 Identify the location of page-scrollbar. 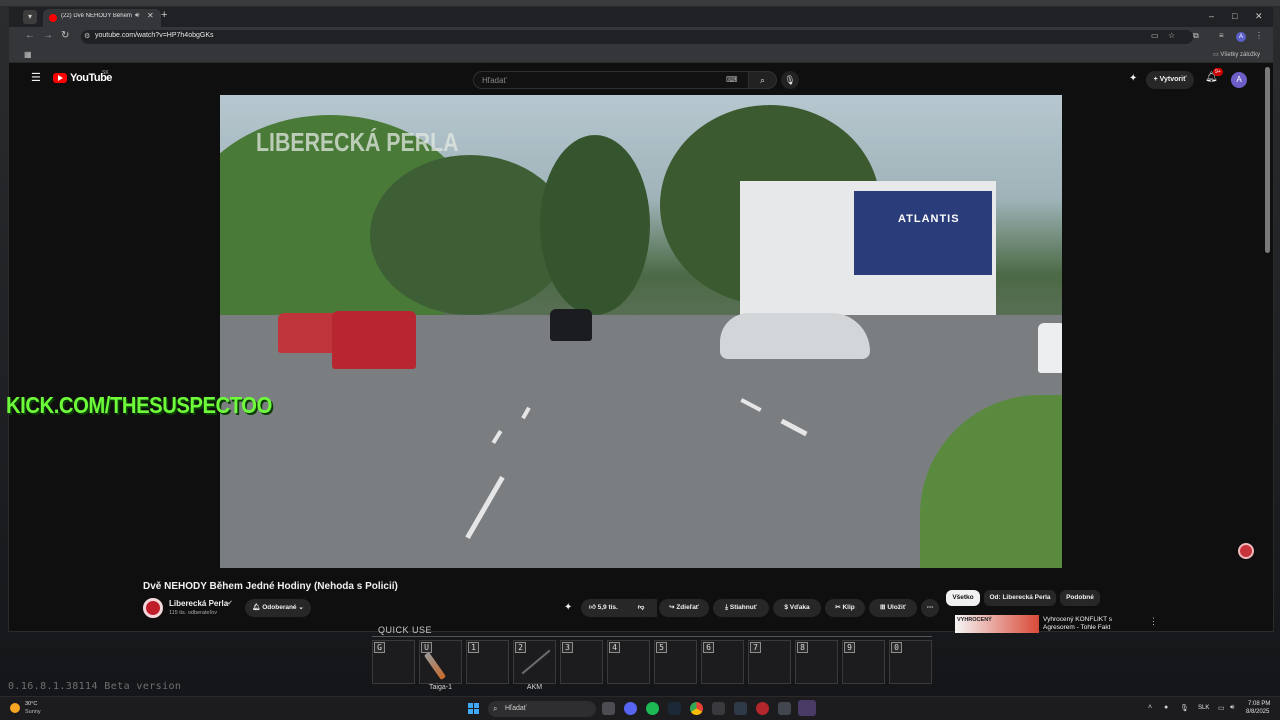
(1267, 160).